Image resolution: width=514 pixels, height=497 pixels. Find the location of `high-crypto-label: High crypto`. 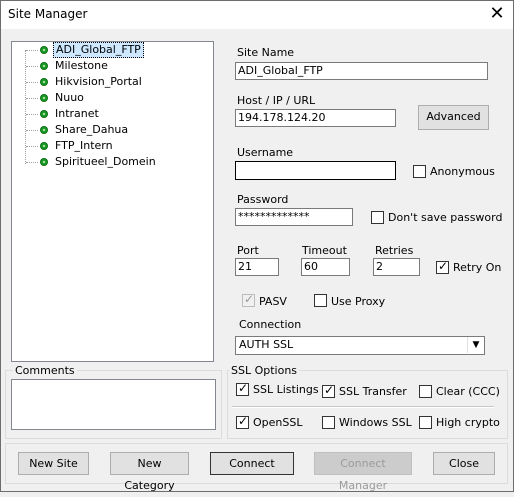

high-crypto-label: High crypto is located at coordinates (468, 422).